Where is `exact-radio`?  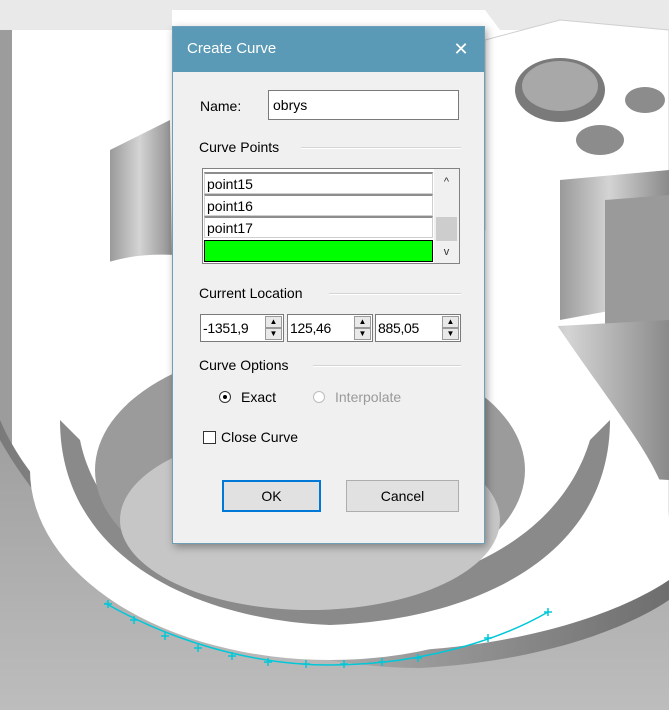
exact-radio is located at coordinates (225, 397).